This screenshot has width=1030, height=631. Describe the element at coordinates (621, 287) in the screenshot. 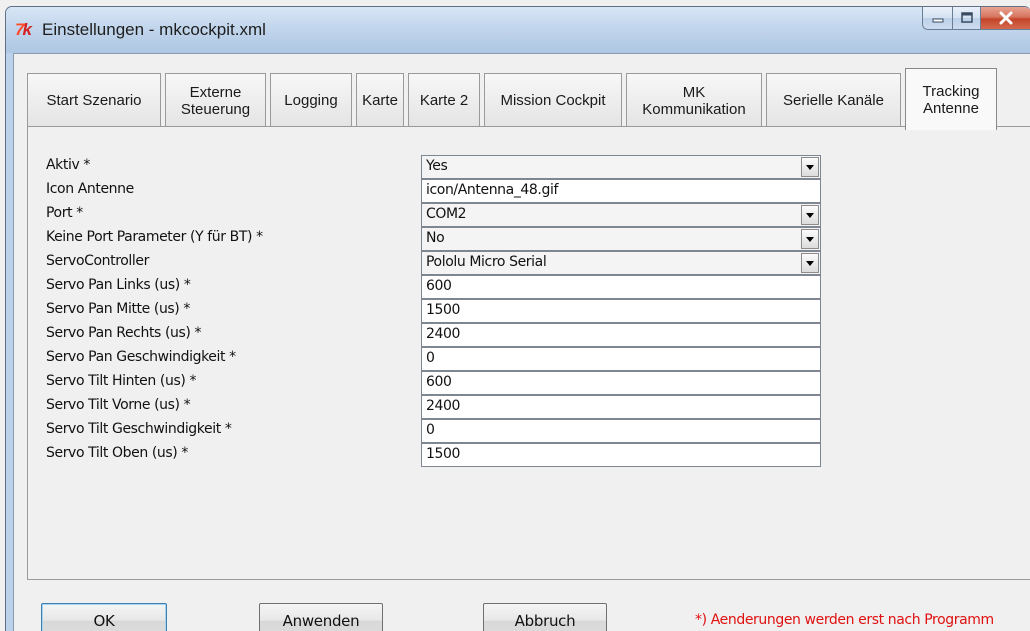

I see `servo-pan-links-input: 600` at that location.